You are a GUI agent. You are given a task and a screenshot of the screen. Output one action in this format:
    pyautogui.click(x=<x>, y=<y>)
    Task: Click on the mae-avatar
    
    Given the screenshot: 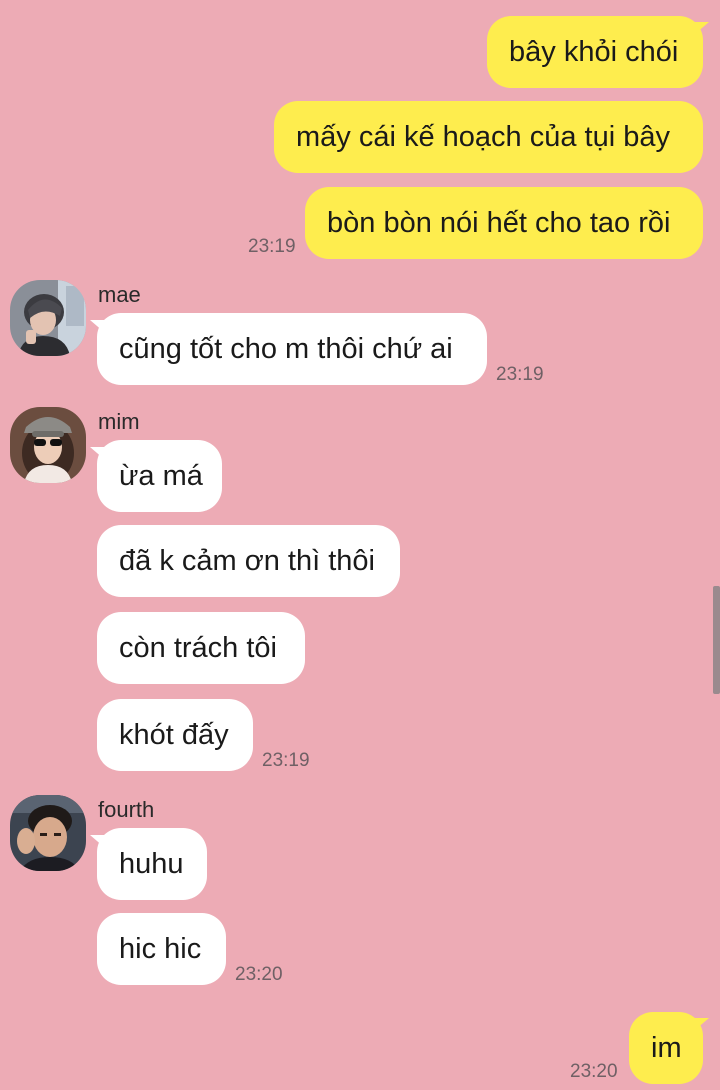 What is the action you would take?
    pyautogui.click(x=48, y=318)
    